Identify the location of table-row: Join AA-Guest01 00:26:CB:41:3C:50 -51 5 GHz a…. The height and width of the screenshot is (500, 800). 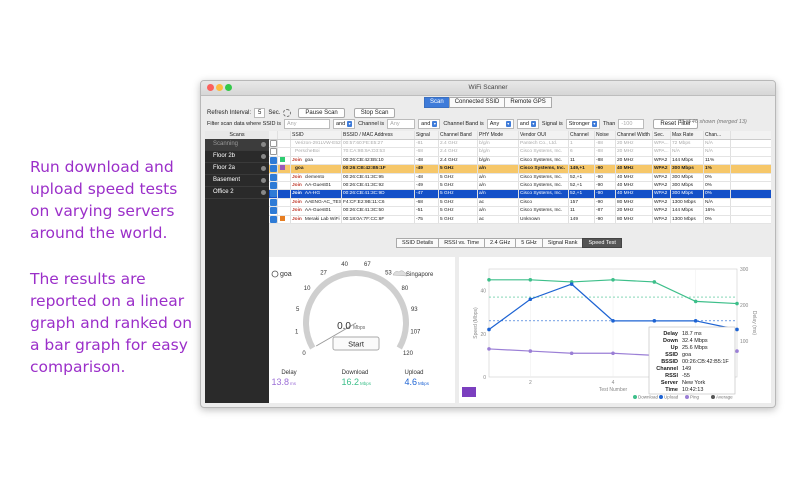
(520, 211).